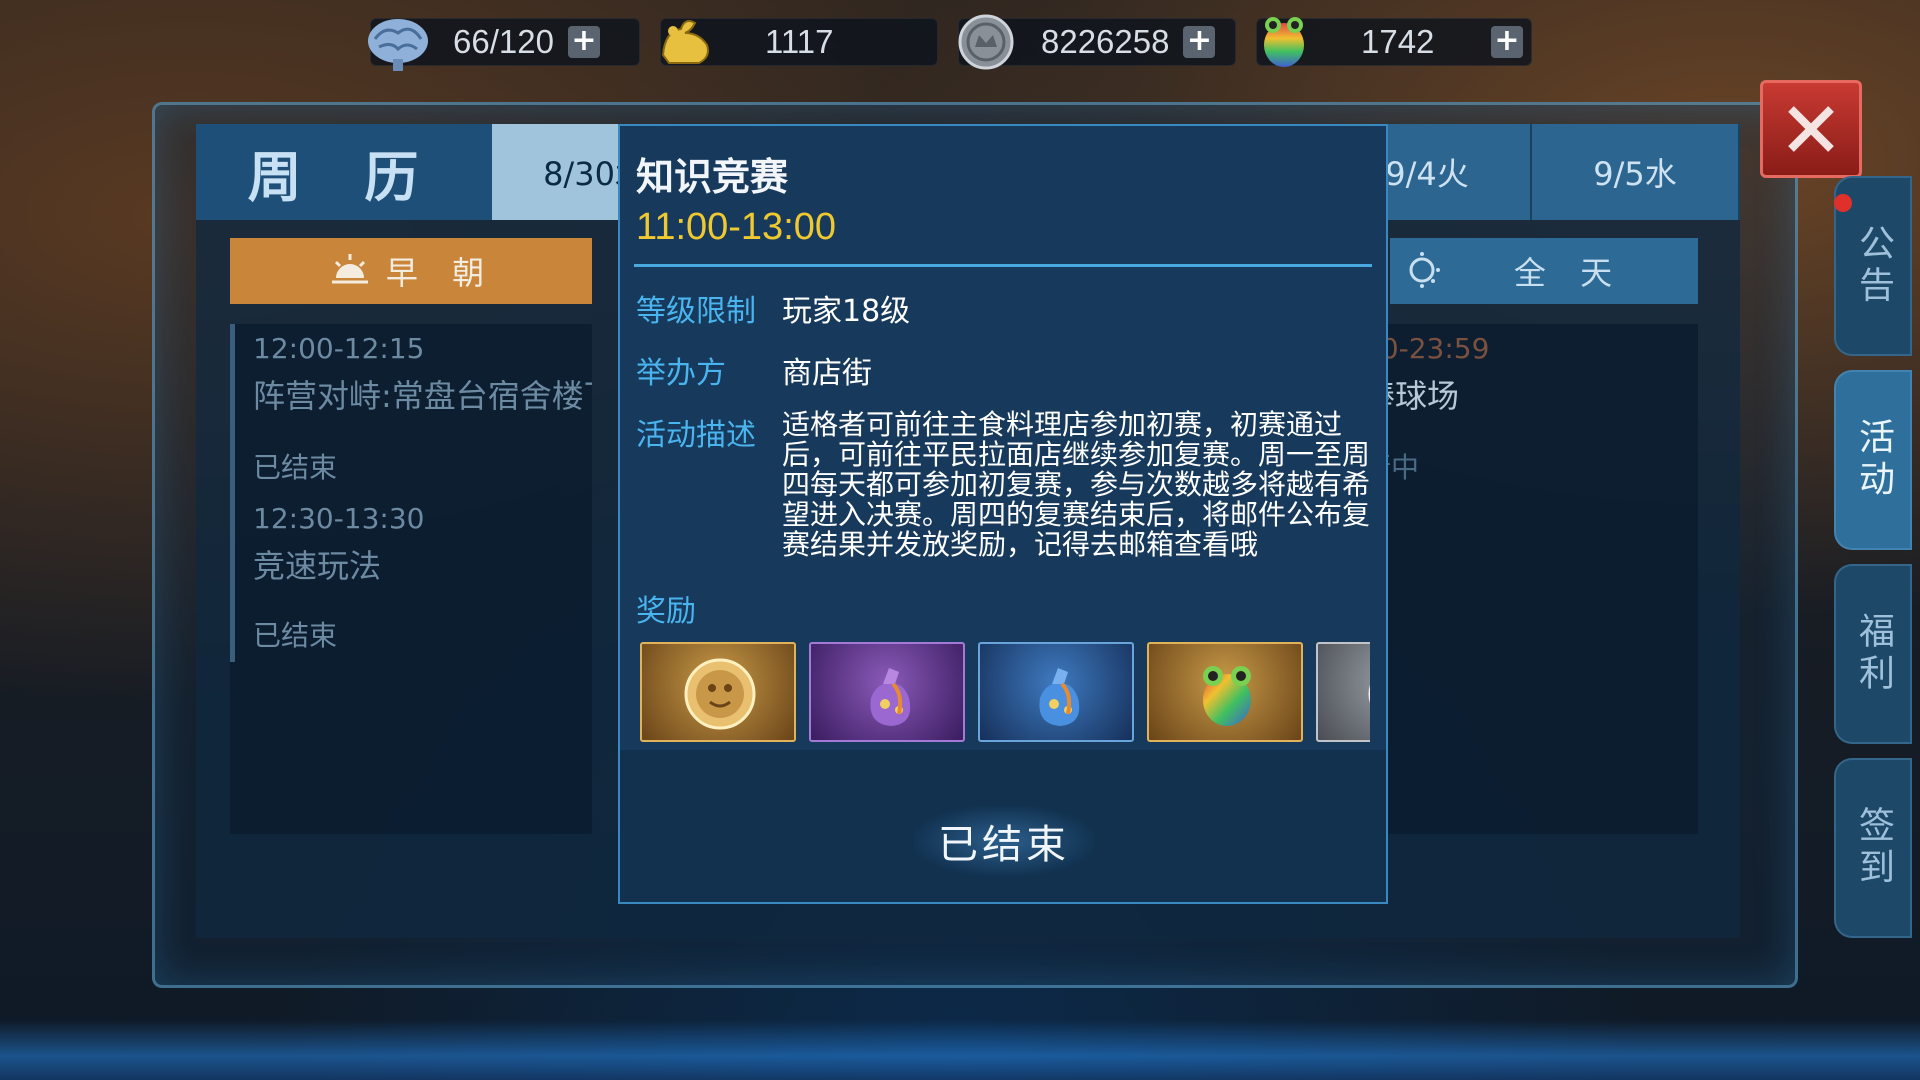 Image resolution: width=1920 pixels, height=1080 pixels. Describe the element at coordinates (317, 566) in the screenshot. I see `event-name: 竞速玩法` at that location.